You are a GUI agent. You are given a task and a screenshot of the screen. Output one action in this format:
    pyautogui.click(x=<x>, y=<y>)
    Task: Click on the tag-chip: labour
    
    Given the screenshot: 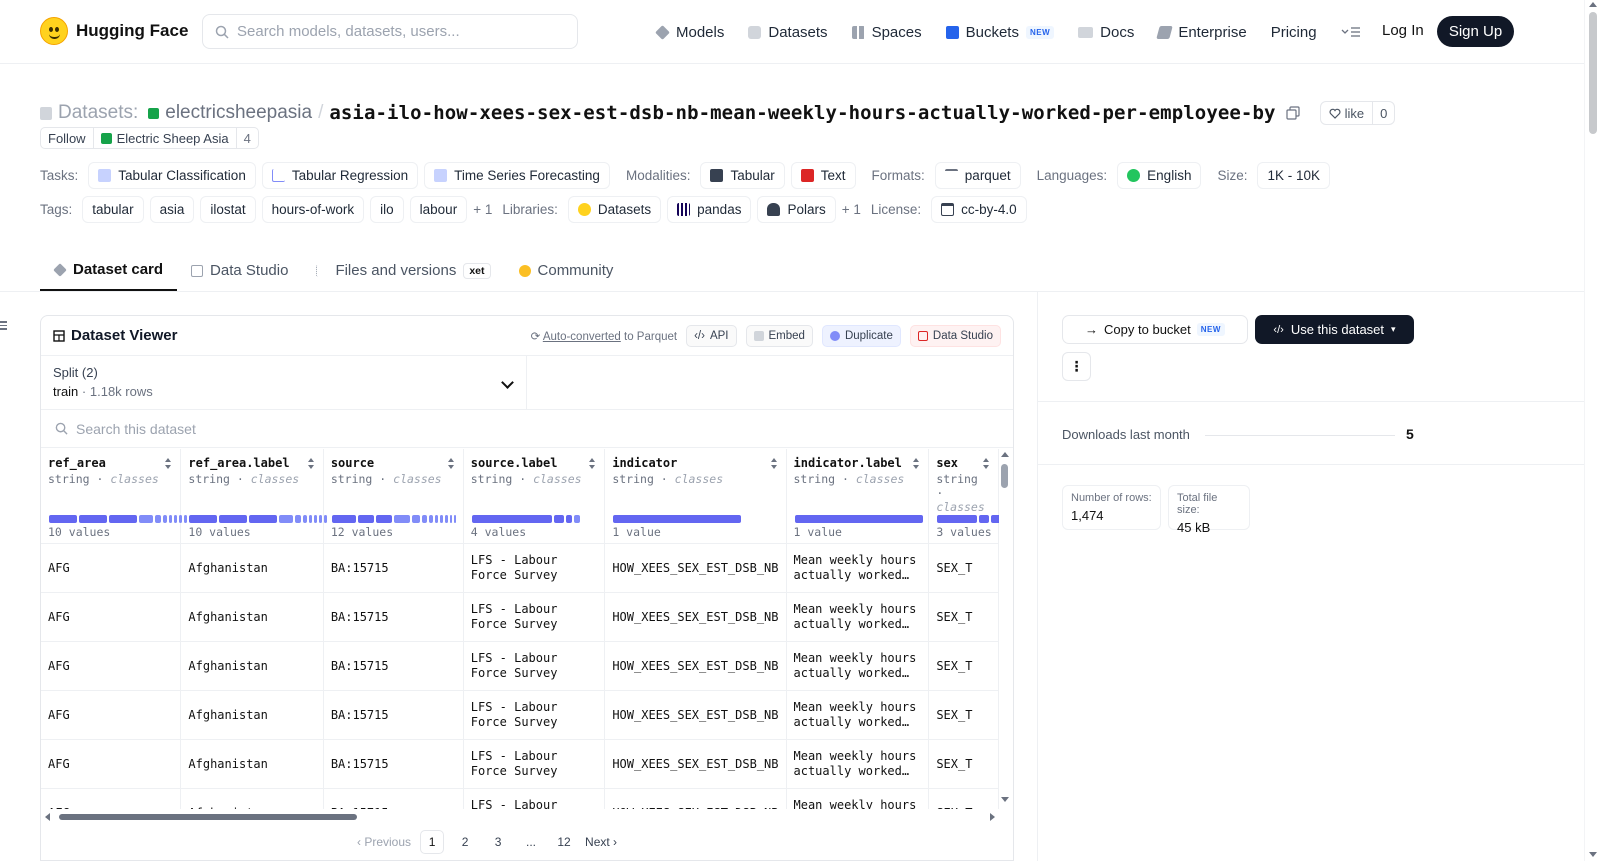 What is the action you would take?
    pyautogui.click(x=438, y=209)
    